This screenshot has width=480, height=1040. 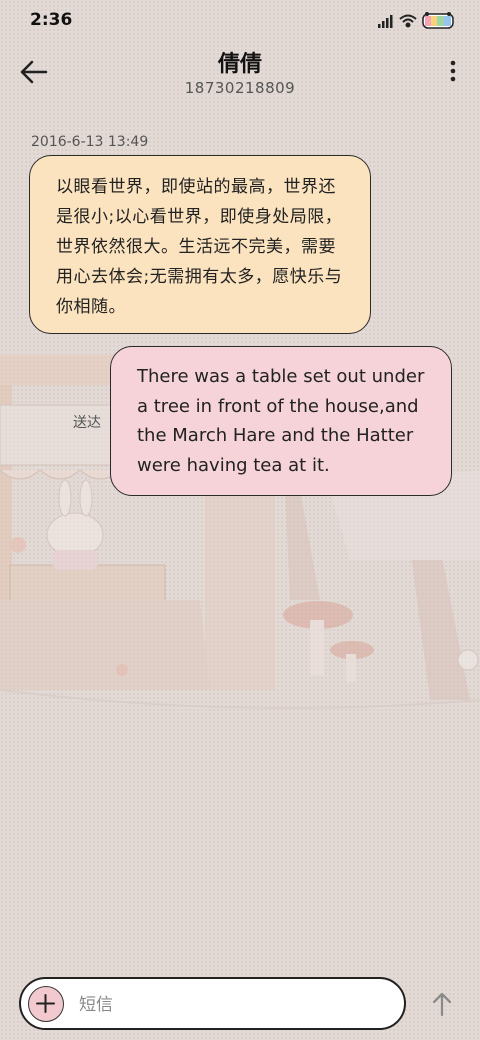 I want to click on conversation-header: 倩倩 18730218809, so click(x=240, y=74).